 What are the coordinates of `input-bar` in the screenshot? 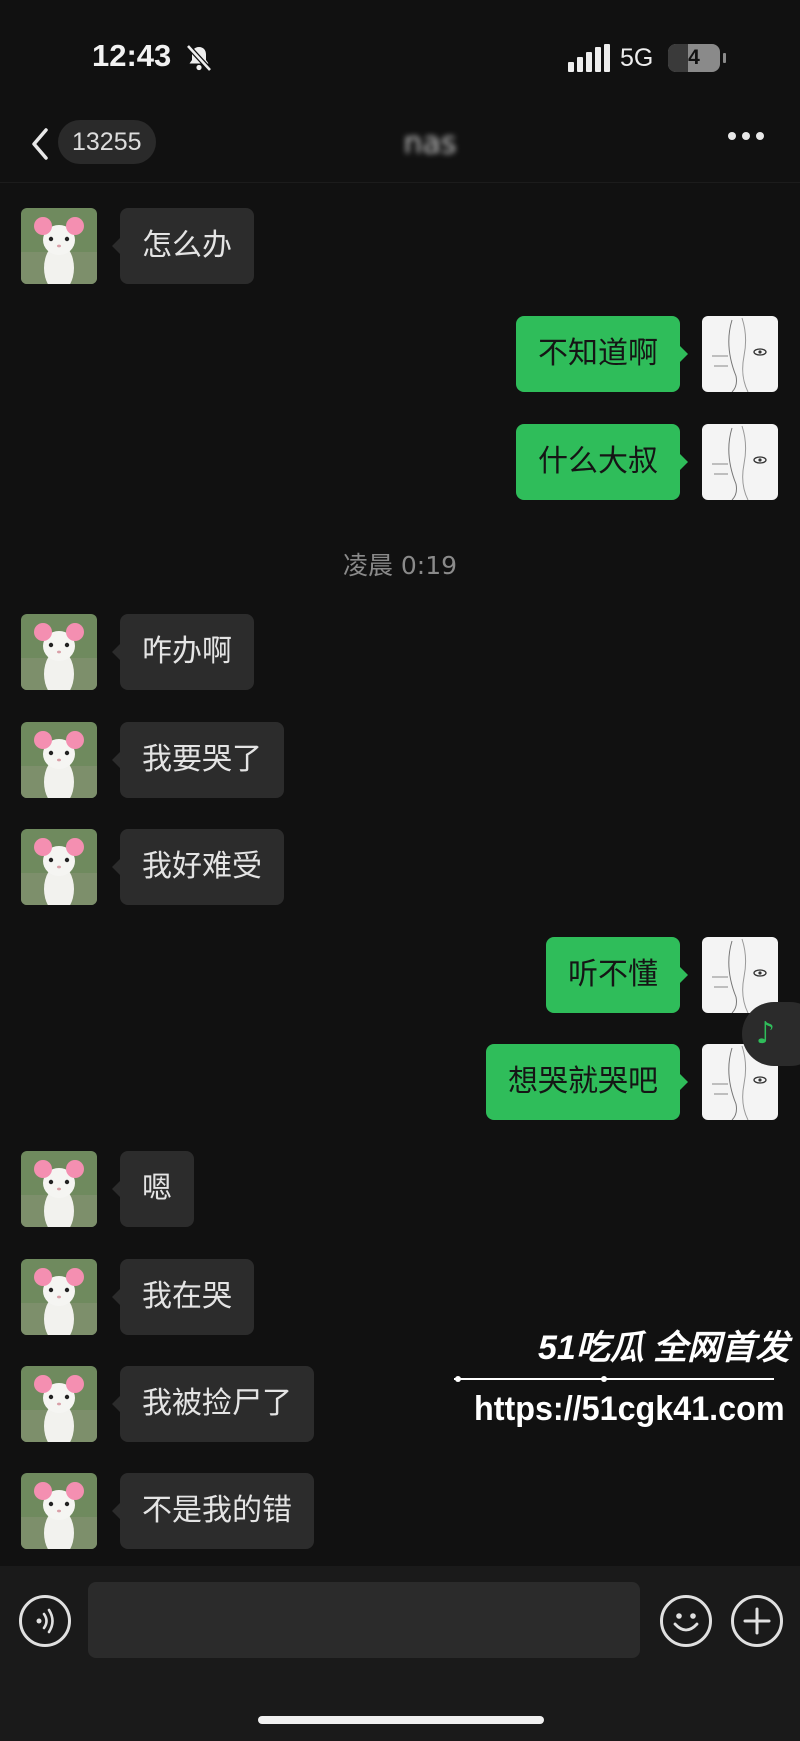 It's located at (400, 1653).